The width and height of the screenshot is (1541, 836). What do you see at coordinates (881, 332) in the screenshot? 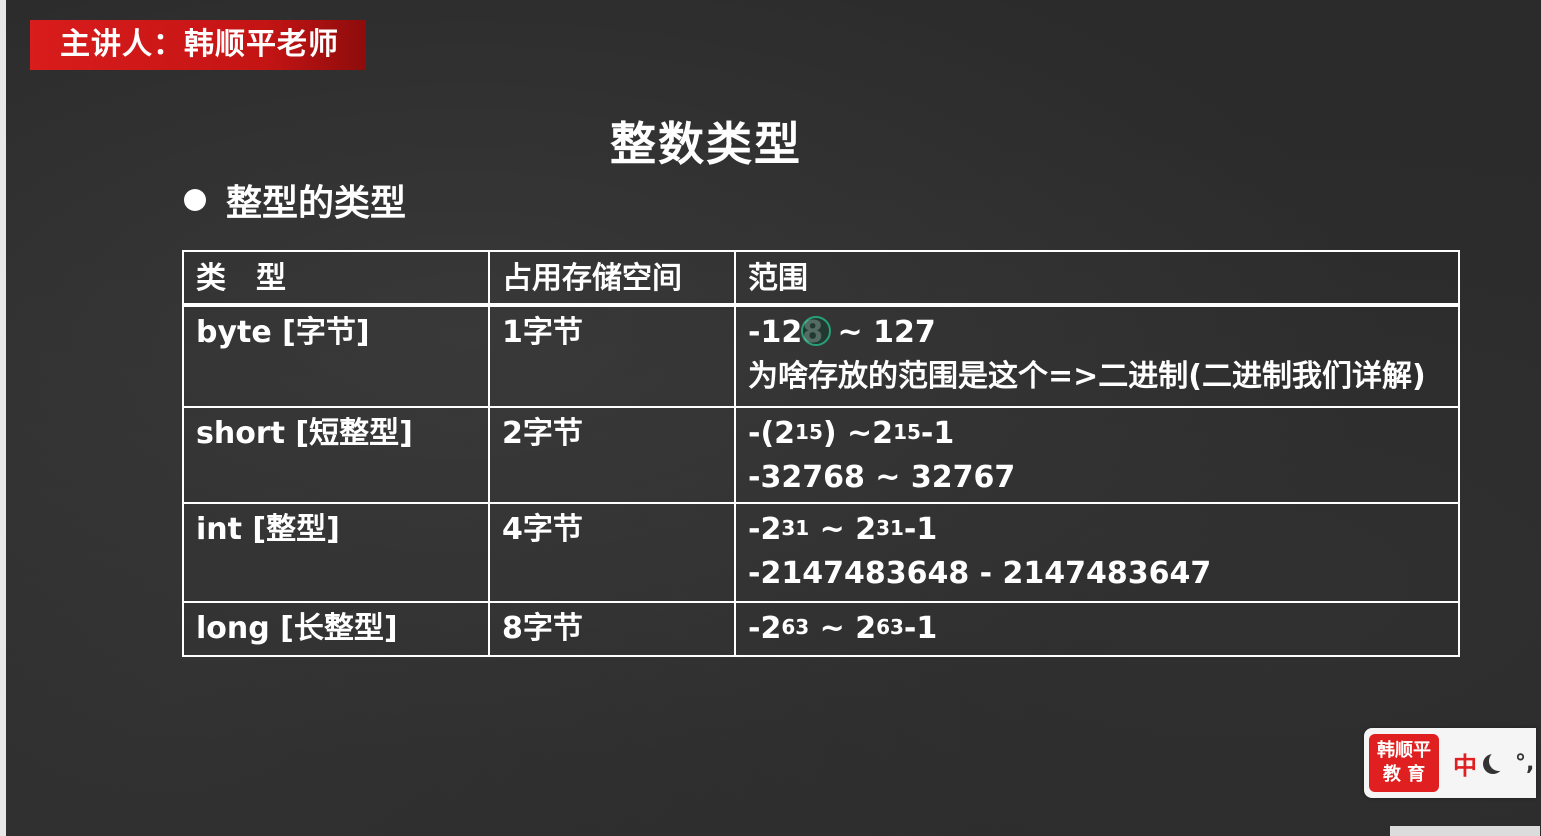
I see `range-text: ~ 127` at bounding box center [881, 332].